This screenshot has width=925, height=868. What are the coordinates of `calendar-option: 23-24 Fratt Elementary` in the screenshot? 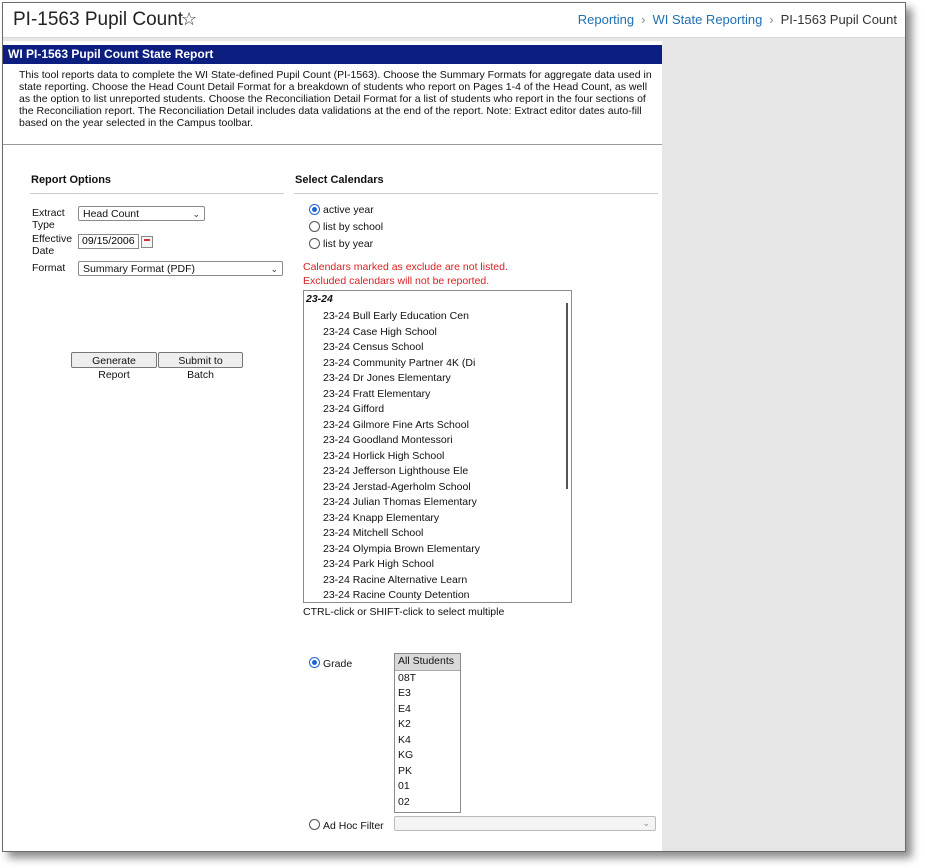 It's located at (401, 395).